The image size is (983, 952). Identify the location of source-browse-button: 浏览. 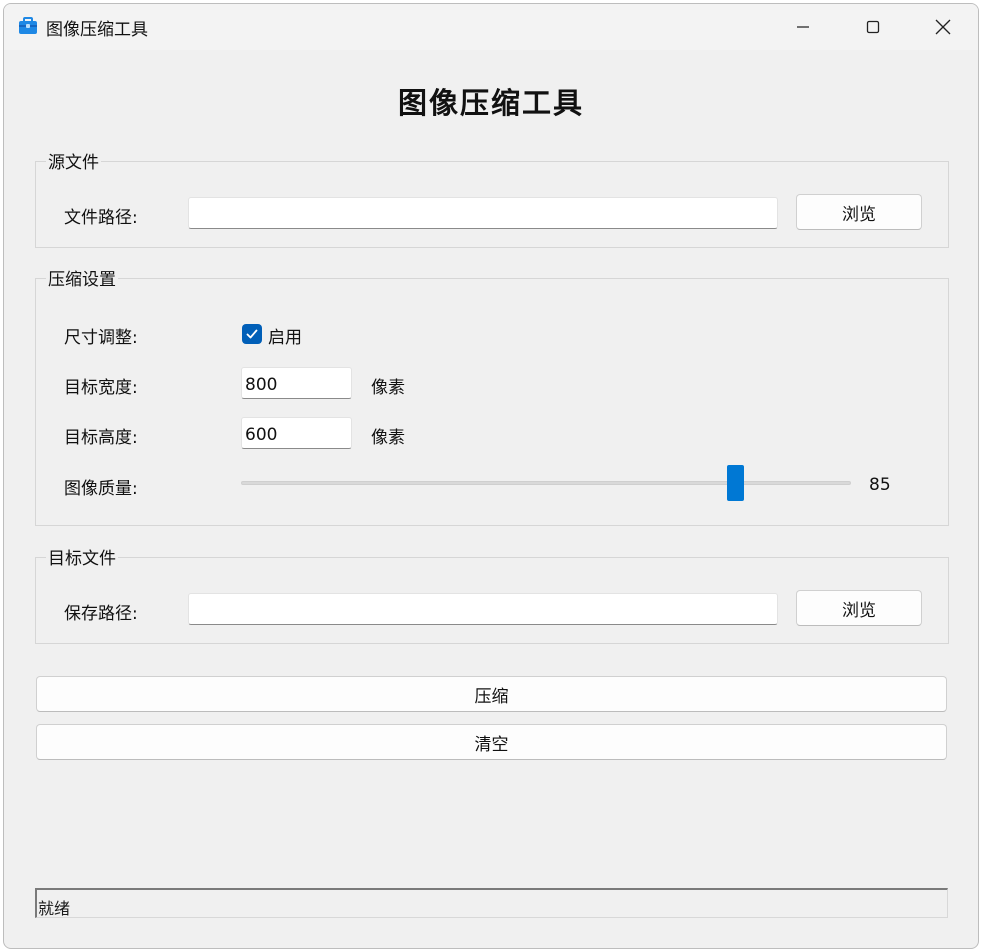
(859, 212).